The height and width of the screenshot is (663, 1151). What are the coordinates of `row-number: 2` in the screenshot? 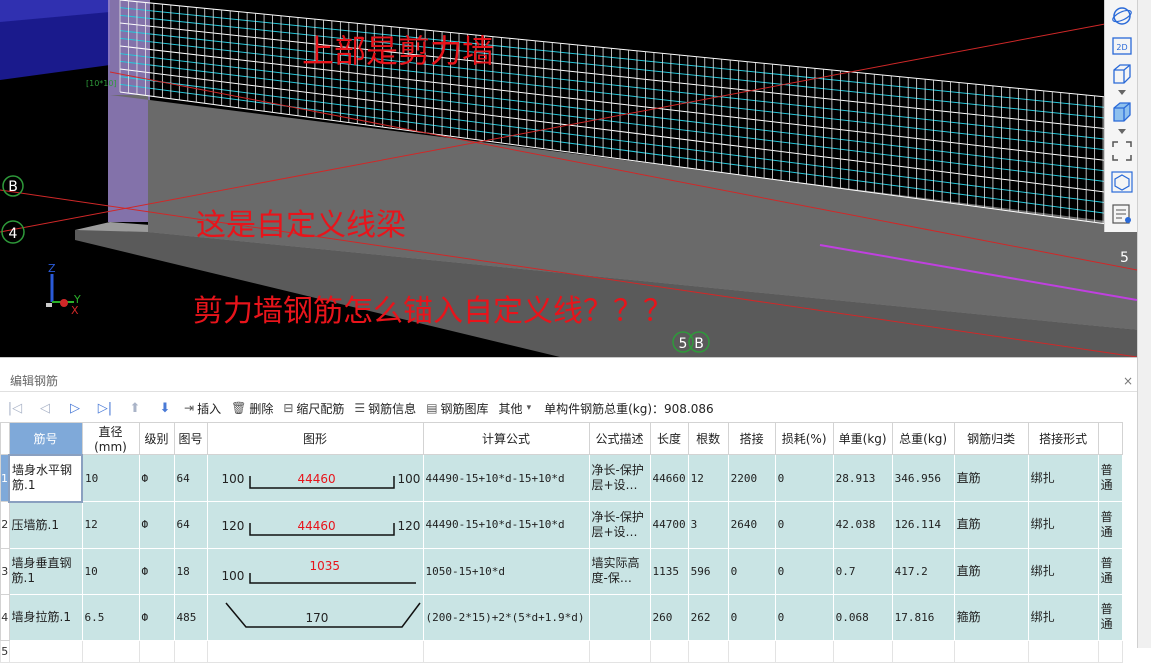 It's located at (5, 525).